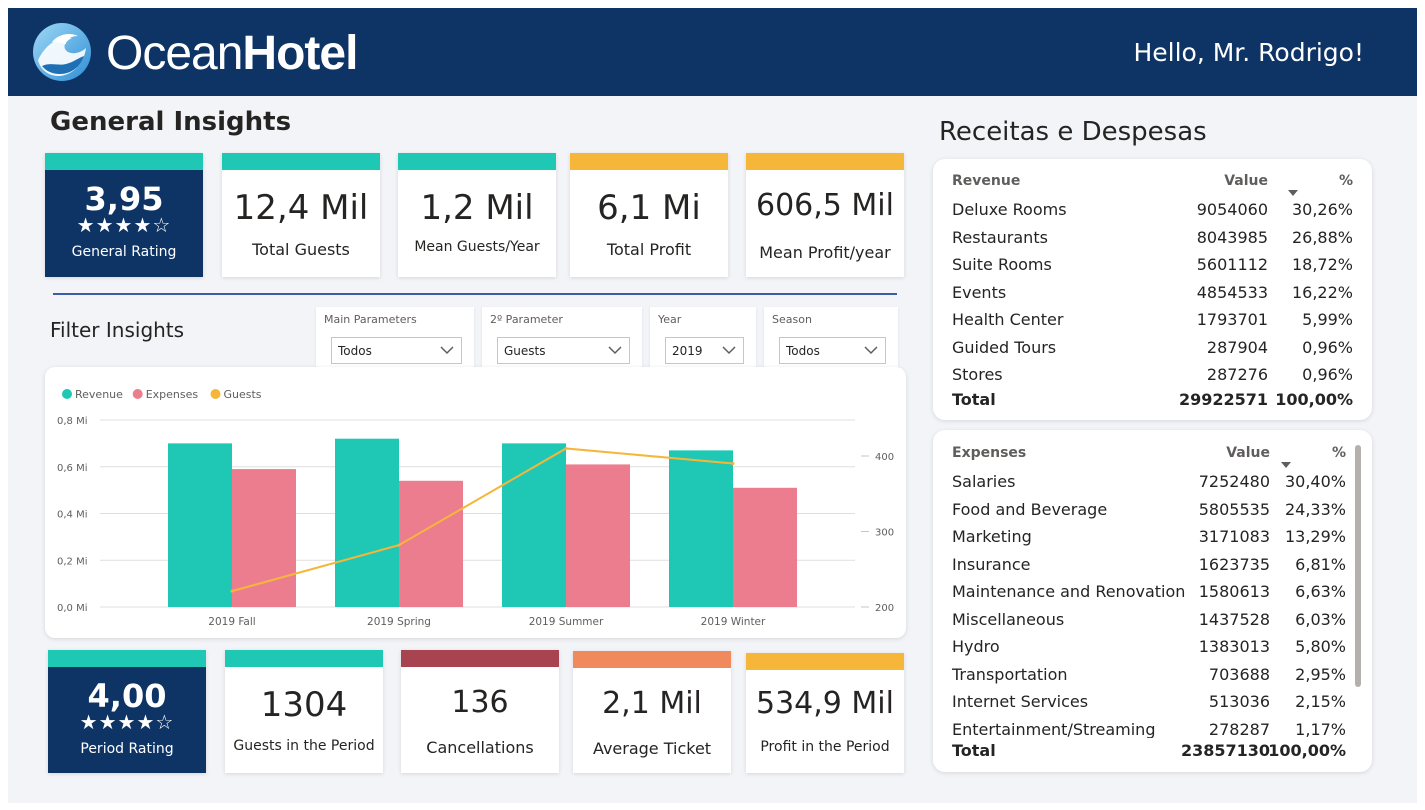  I want to click on x-tick-label: 2019 Fall, so click(231, 622).